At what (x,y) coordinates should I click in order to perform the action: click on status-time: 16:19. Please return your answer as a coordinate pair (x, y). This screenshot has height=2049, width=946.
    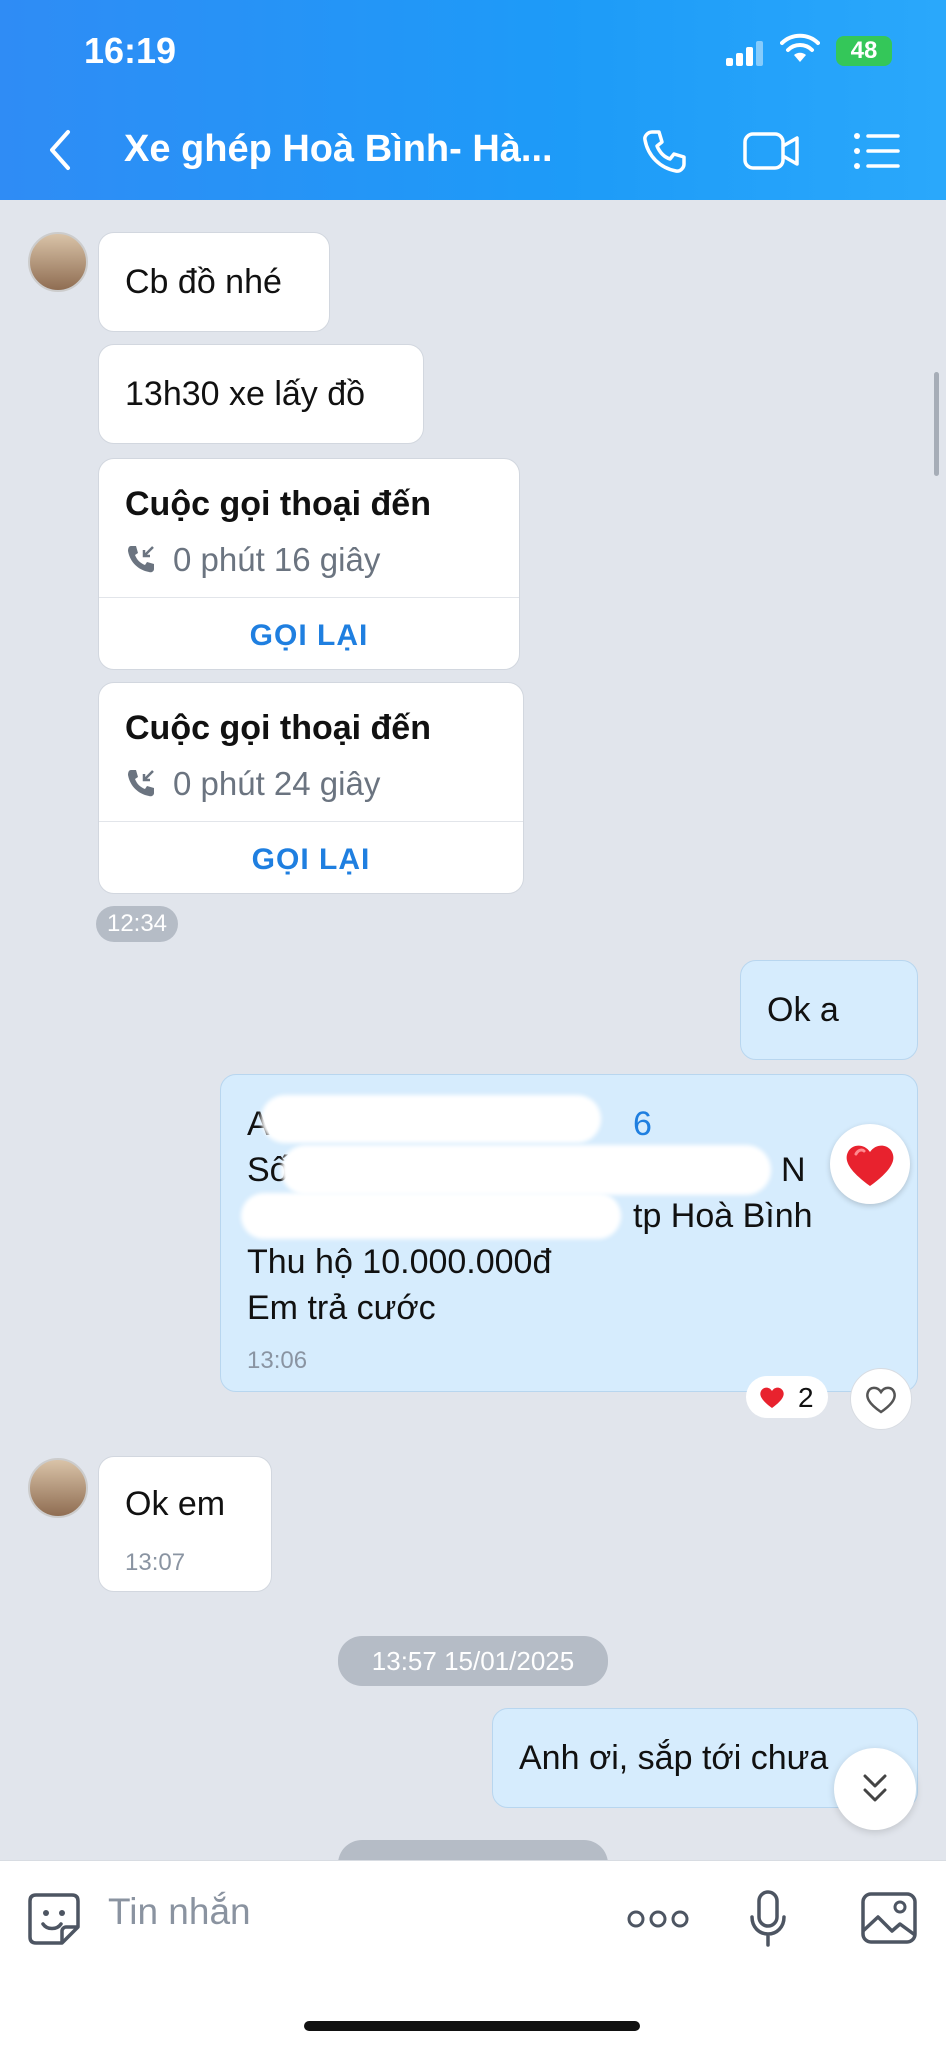
    Looking at the image, I should click on (130, 50).